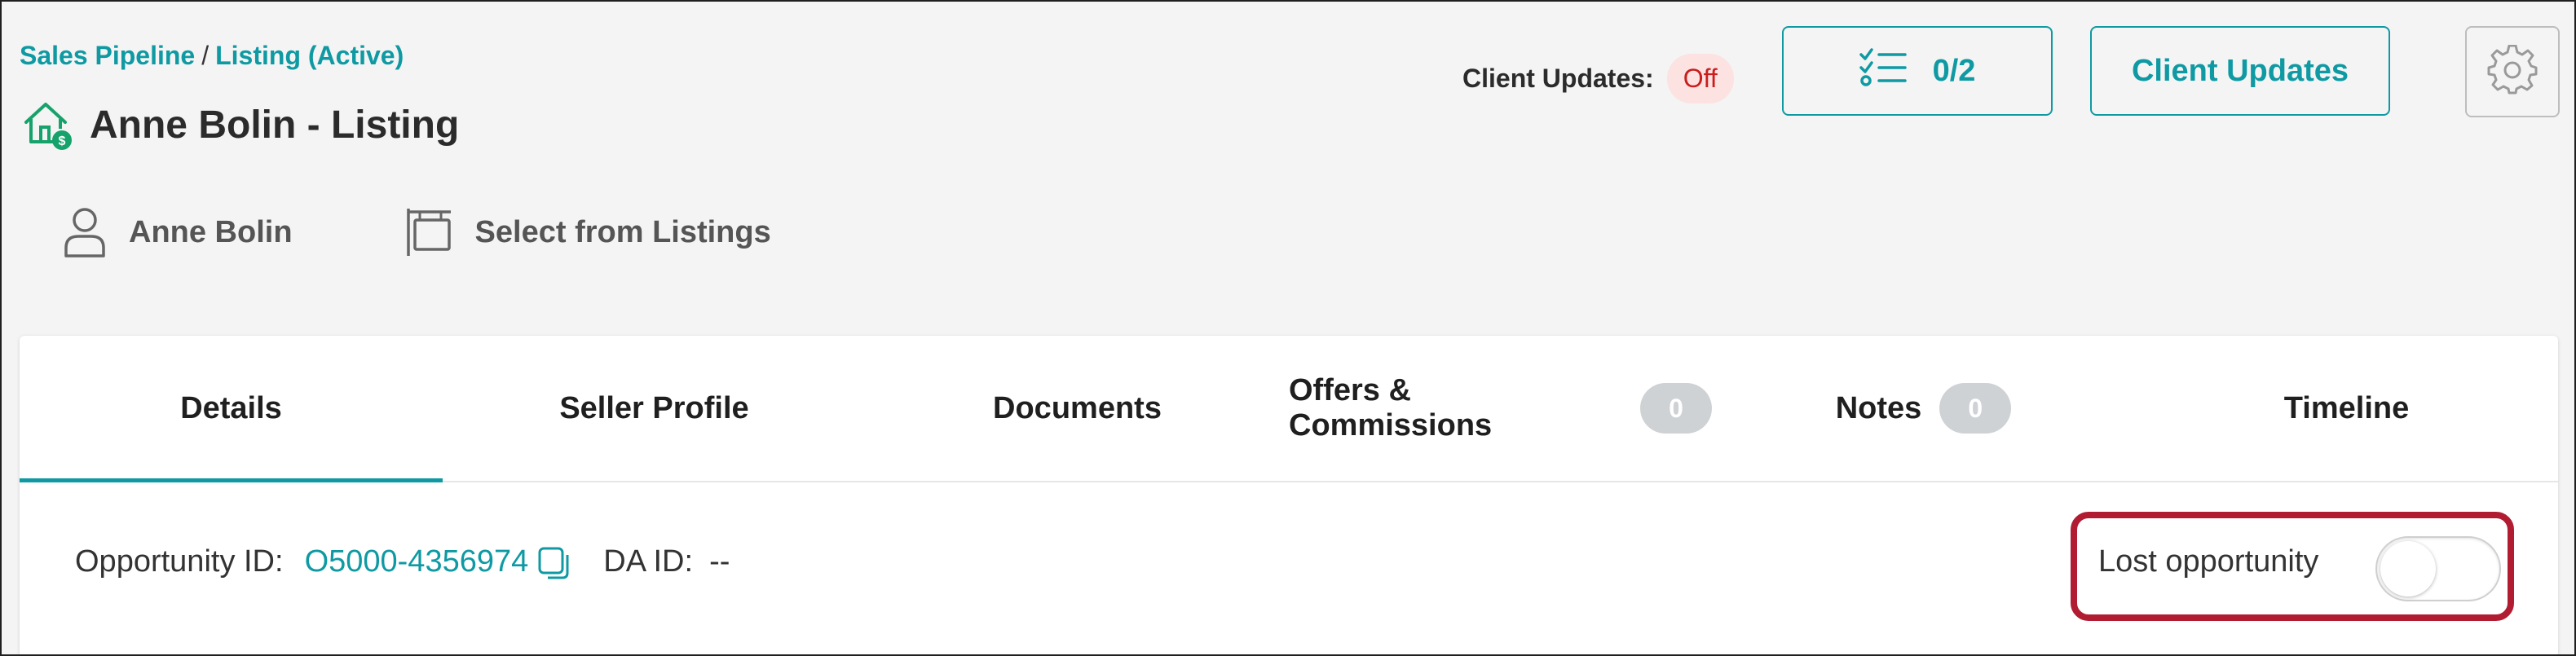 This screenshot has width=2576, height=656. Describe the element at coordinates (48, 125) in the screenshot. I see `house-dollar-icon: $` at that location.